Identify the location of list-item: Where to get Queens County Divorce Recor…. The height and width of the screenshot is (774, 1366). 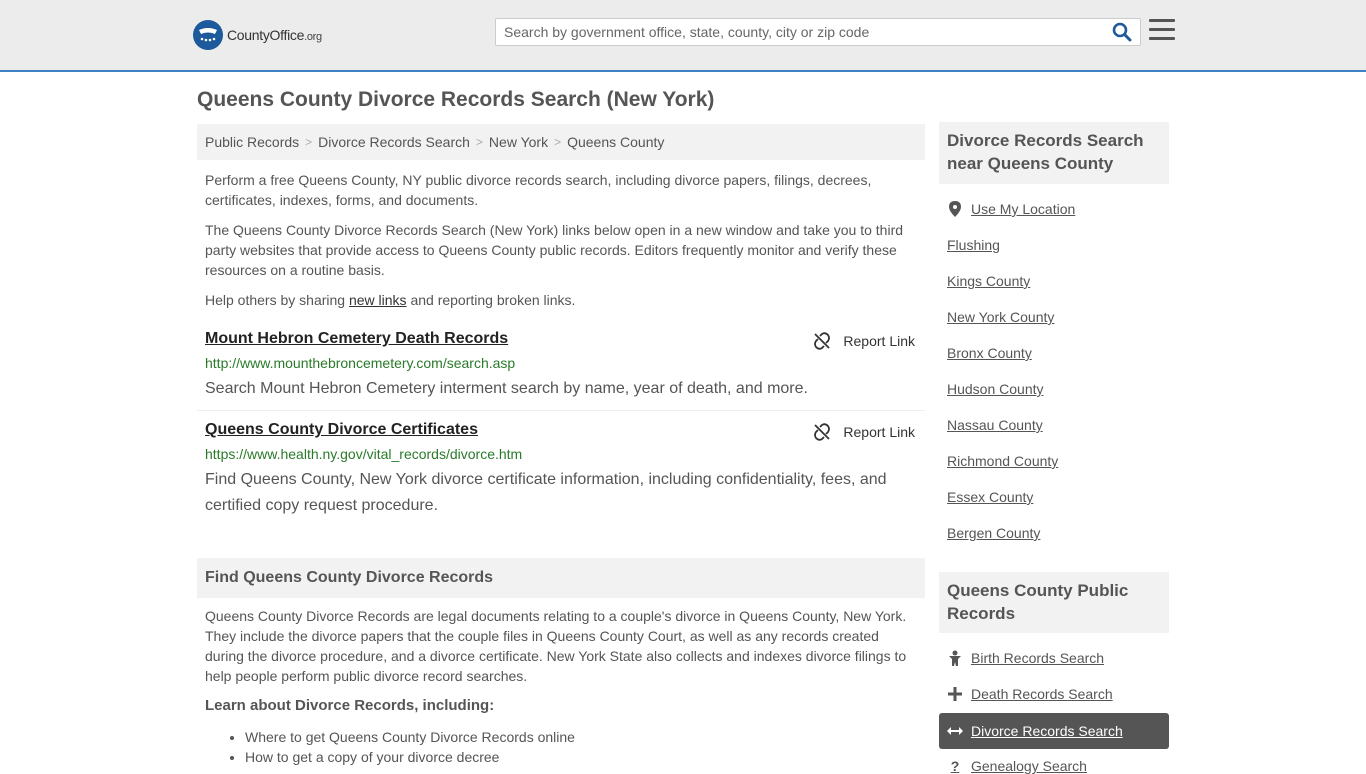
(410, 737).